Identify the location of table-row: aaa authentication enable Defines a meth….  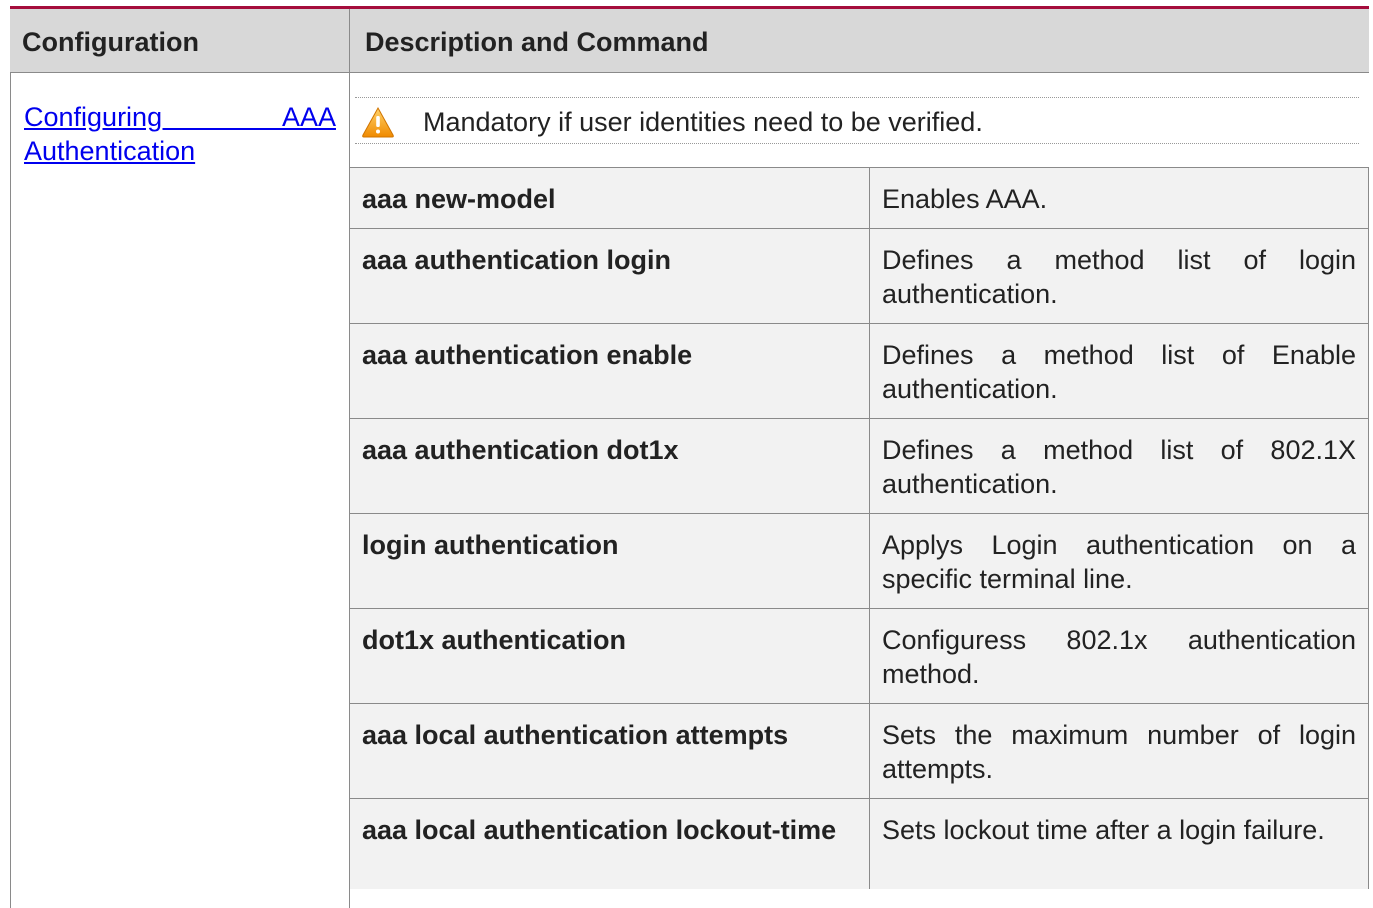
(859, 371).